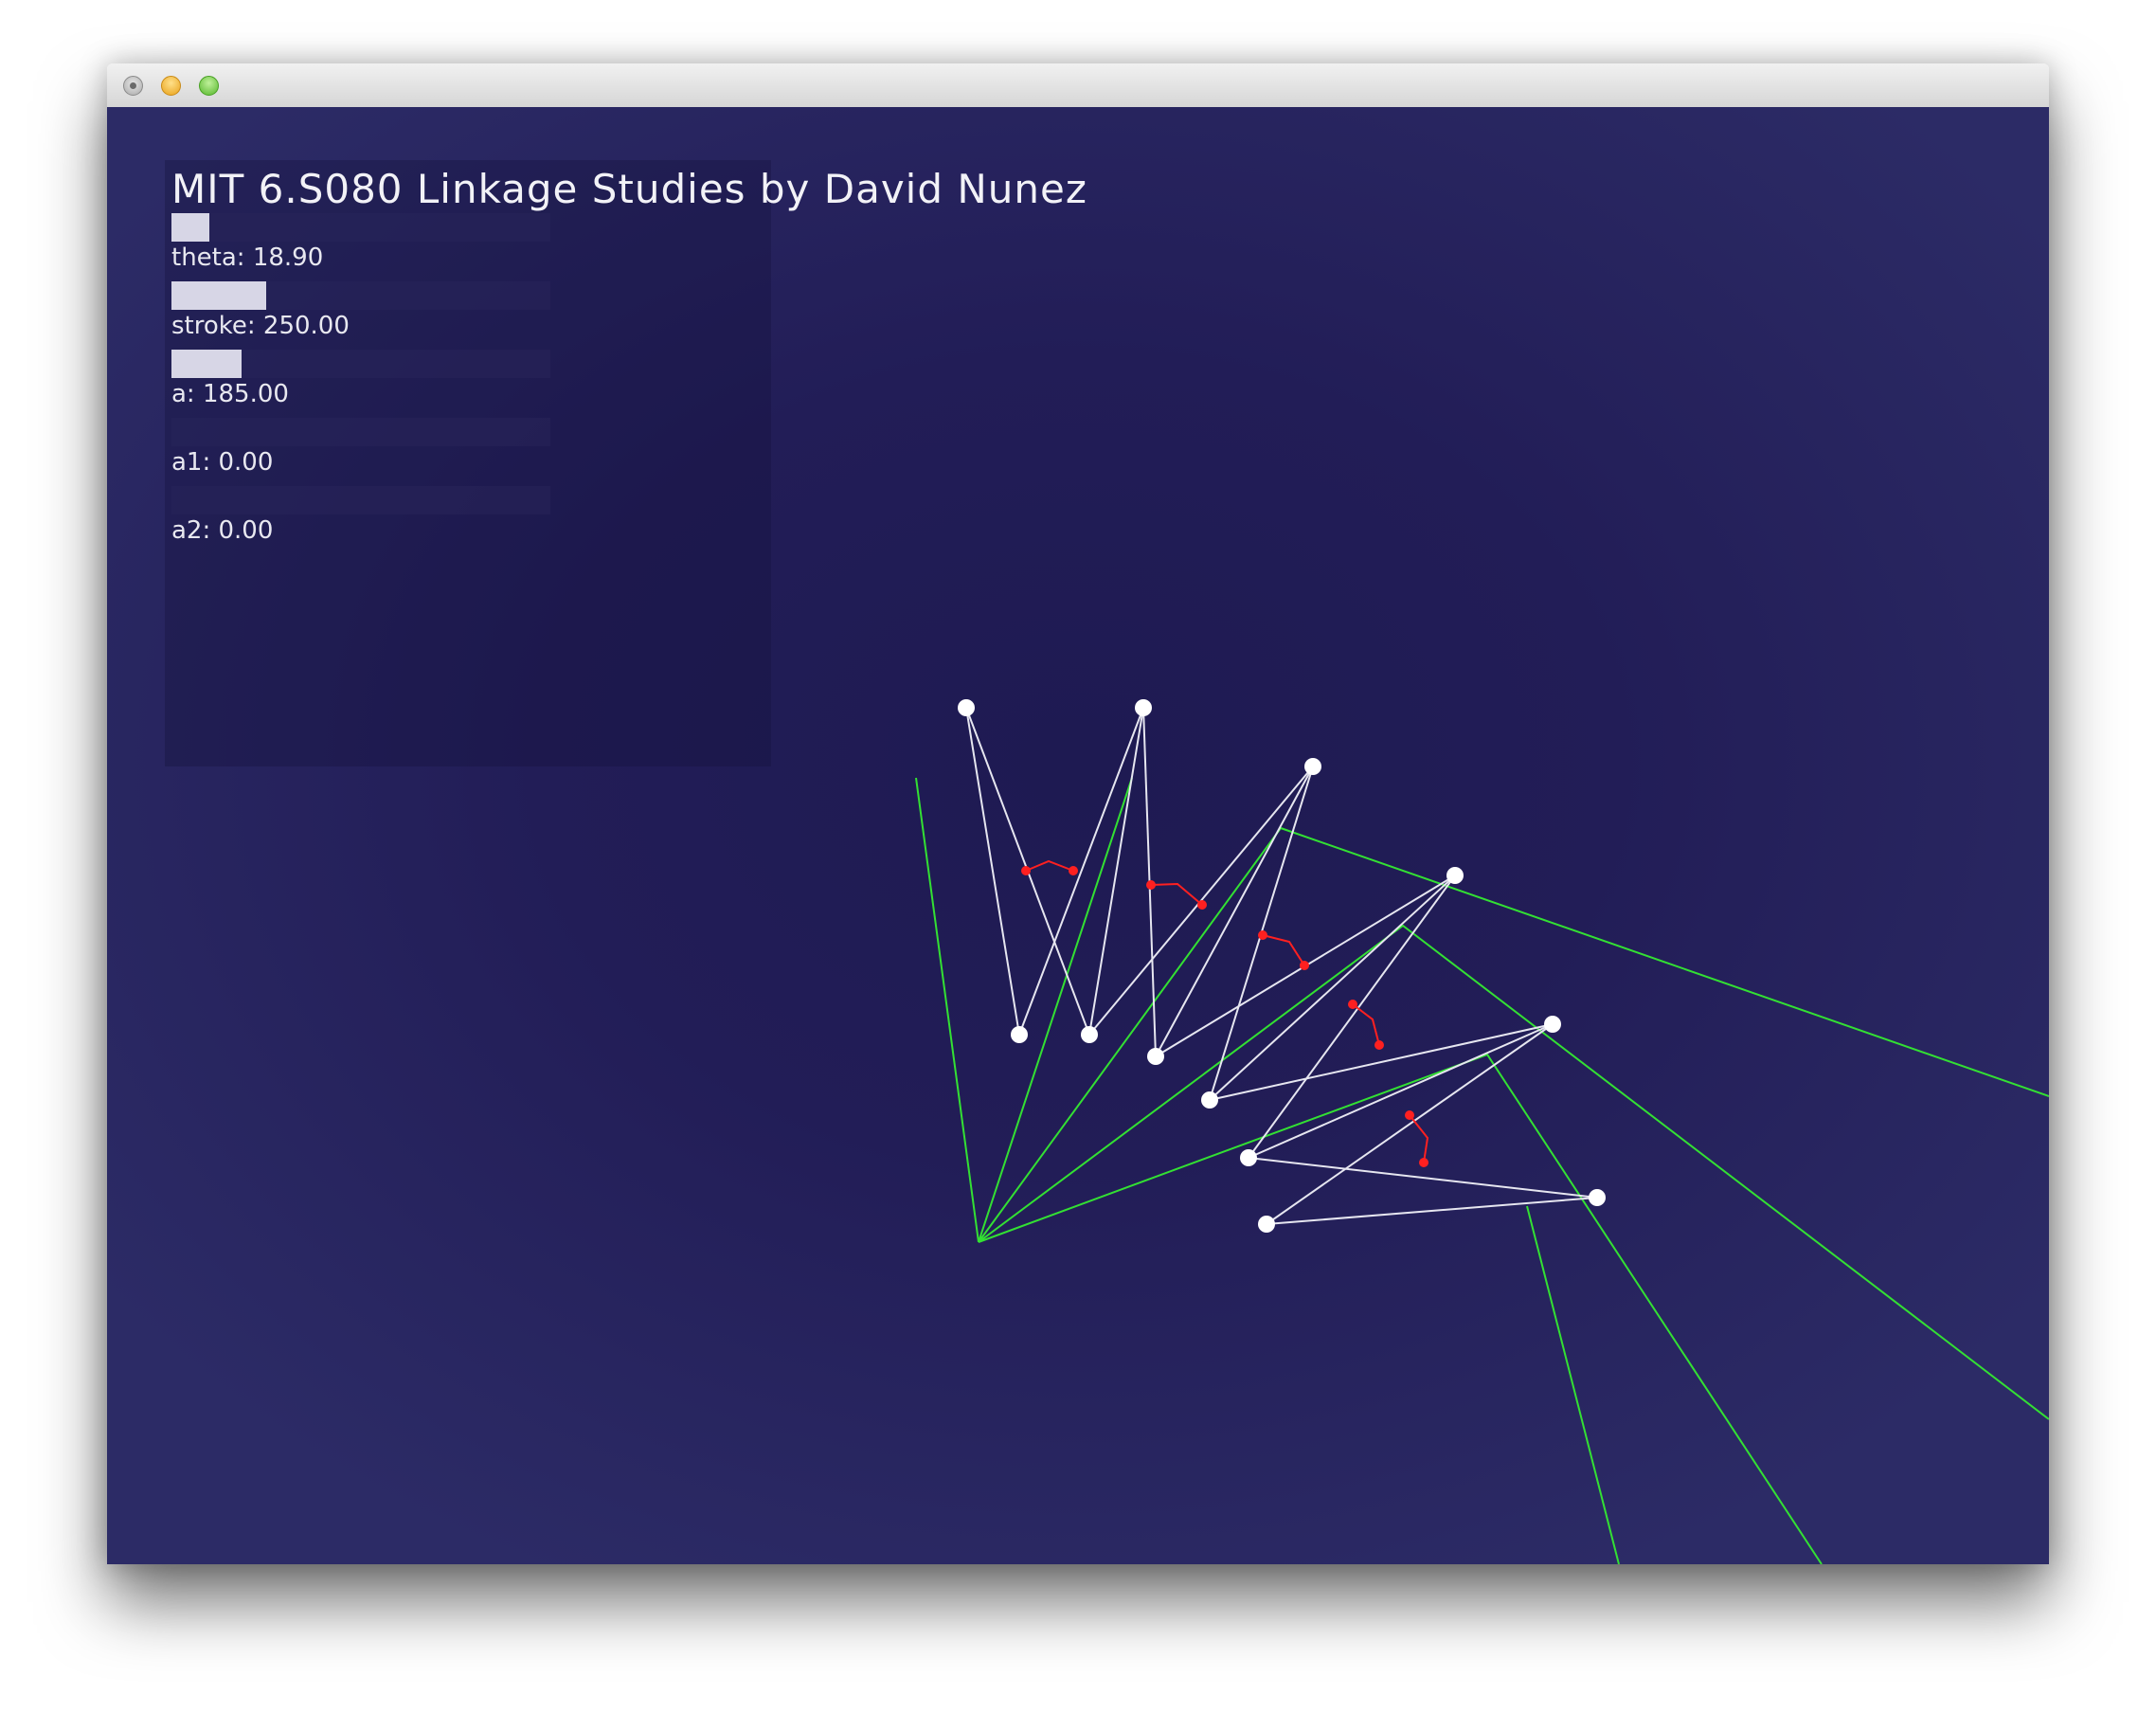  What do you see at coordinates (133, 86) in the screenshot?
I see `close-button` at bounding box center [133, 86].